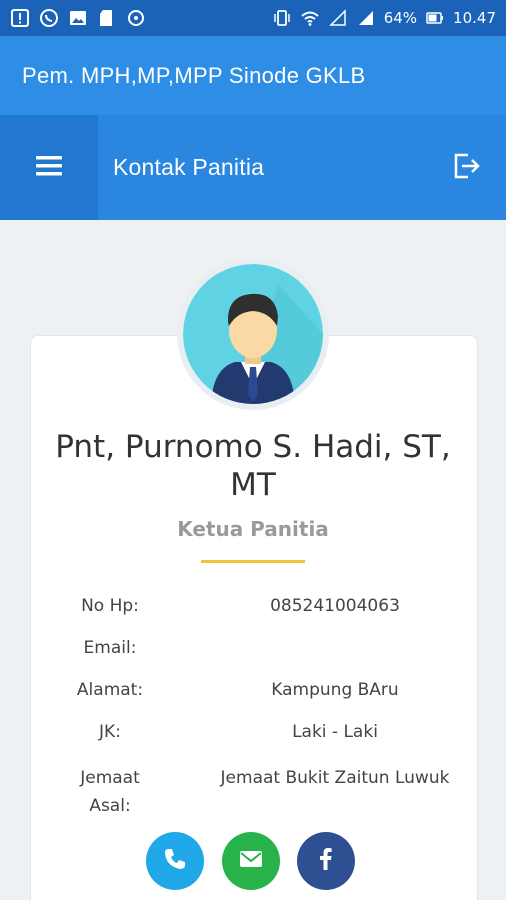 This screenshot has height=900, width=506. What do you see at coordinates (110, 606) in the screenshot?
I see `phone-label: No Hp:` at bounding box center [110, 606].